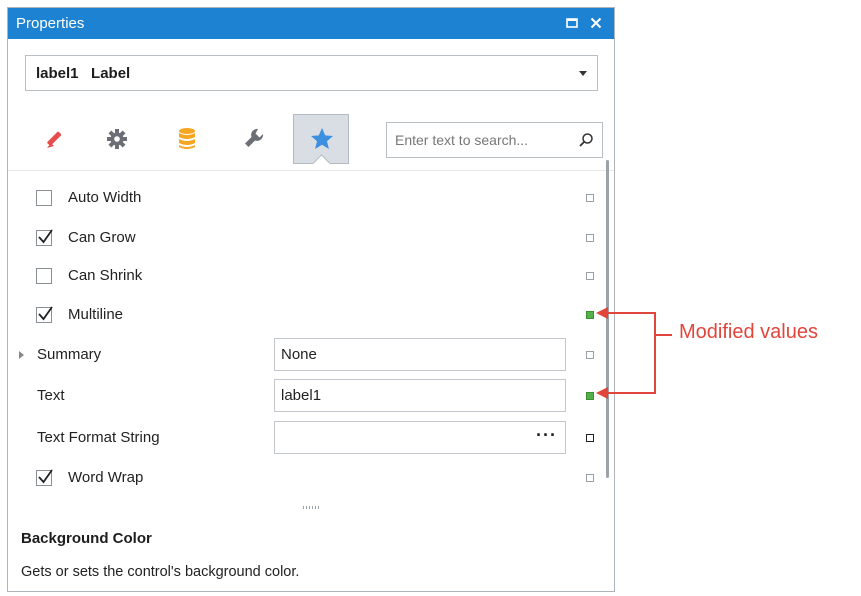 This screenshot has width=861, height=596. I want to click on maximize-button, so click(572, 23).